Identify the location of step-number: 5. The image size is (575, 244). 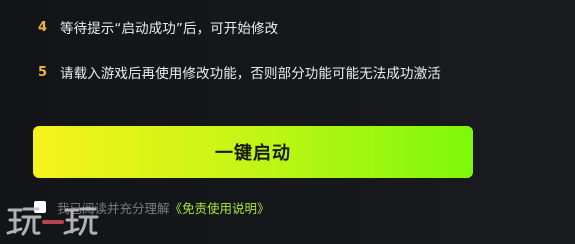
(43, 72).